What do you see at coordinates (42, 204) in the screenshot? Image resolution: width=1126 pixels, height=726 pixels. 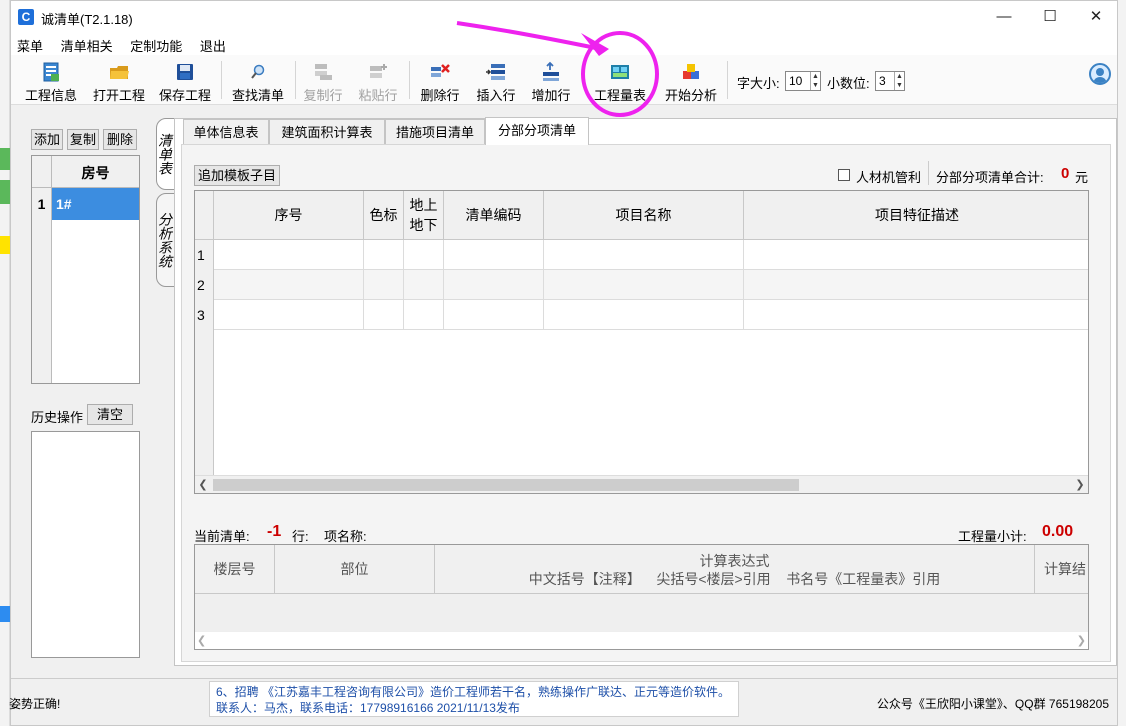 I see `house-row-number: 1` at bounding box center [42, 204].